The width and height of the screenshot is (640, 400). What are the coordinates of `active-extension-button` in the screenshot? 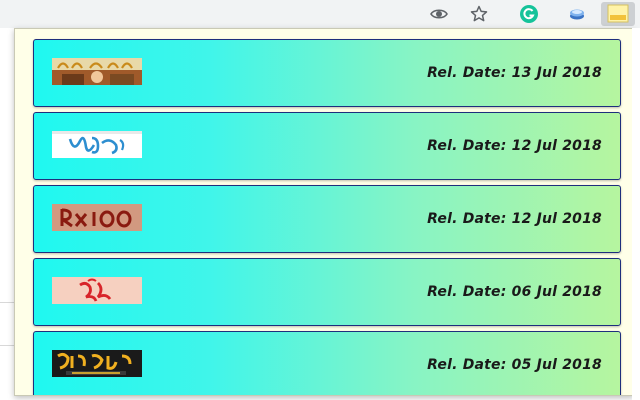 It's located at (618, 14).